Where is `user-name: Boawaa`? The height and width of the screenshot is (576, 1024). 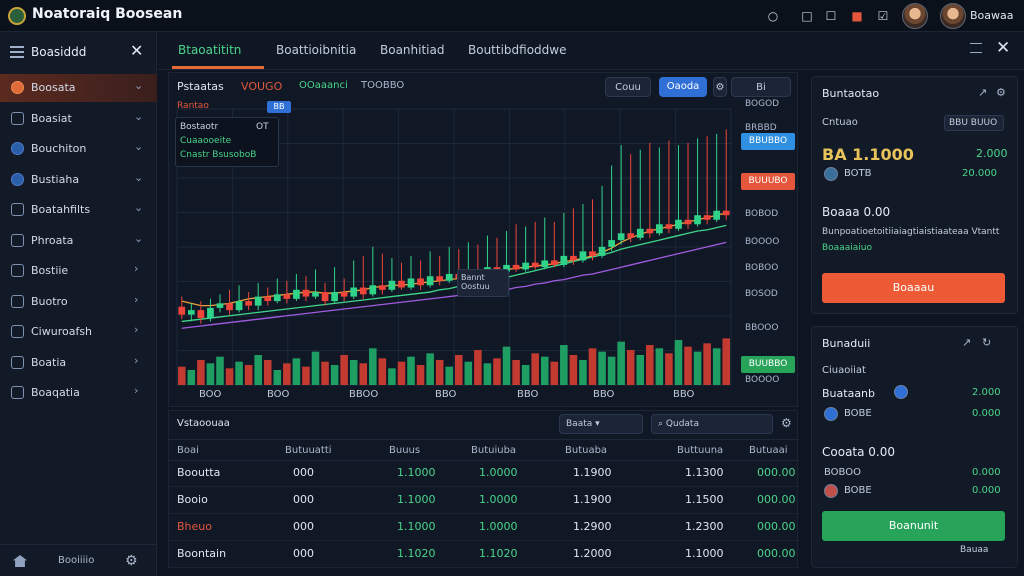
user-name: Boawaa is located at coordinates (992, 15).